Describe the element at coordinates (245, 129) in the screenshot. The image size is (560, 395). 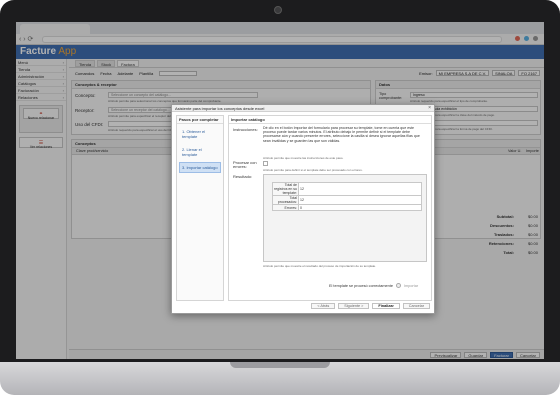
I see `instructions-label: Instrucciones:` at that location.